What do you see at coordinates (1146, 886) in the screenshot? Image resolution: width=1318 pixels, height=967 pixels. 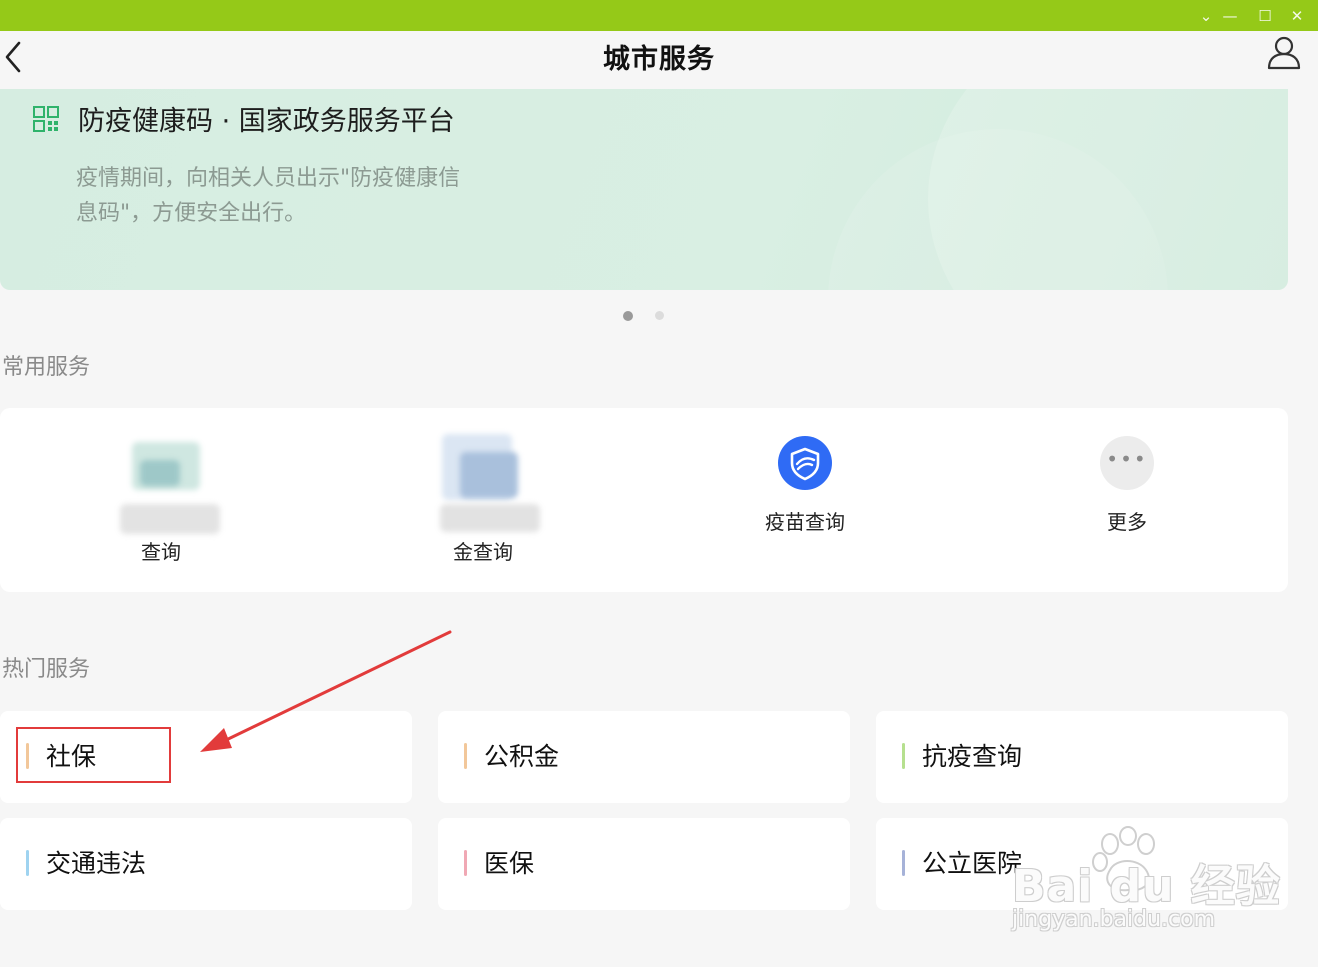 I see `watermark-brand: Bai du 经验` at bounding box center [1146, 886].